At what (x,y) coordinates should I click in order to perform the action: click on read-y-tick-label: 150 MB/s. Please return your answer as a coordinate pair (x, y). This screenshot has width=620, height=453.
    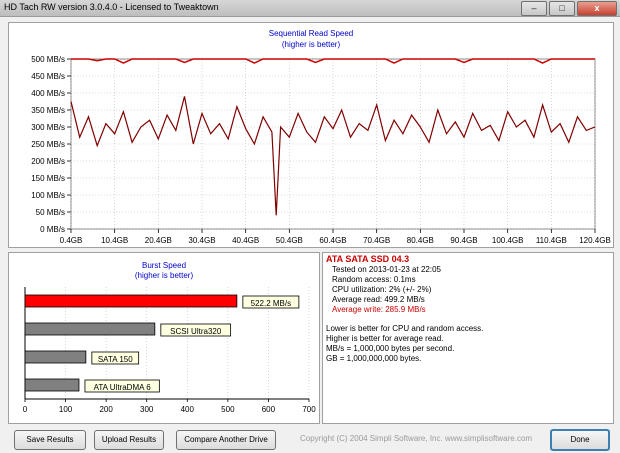
    Looking at the image, I should click on (48, 178).